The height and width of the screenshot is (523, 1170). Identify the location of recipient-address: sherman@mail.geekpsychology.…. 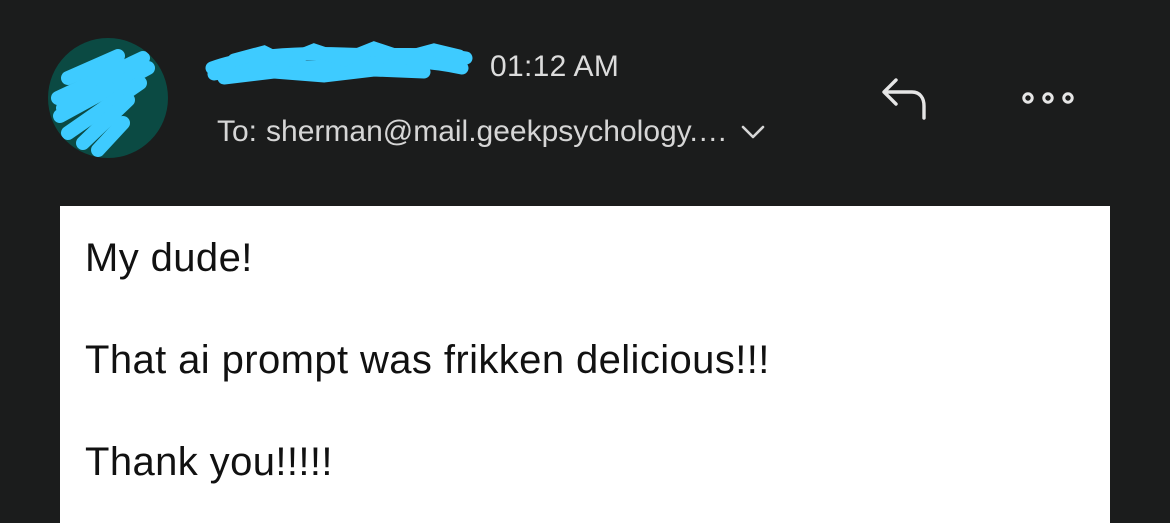
(497, 131).